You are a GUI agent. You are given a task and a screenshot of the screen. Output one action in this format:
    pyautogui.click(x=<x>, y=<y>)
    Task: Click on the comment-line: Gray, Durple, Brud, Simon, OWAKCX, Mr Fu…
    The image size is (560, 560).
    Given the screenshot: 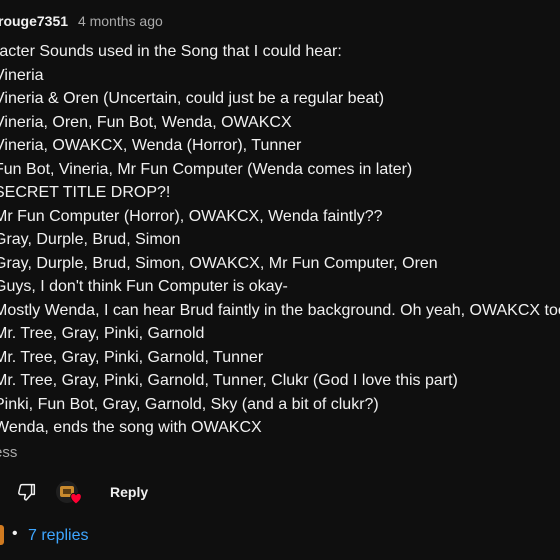 What is the action you would take?
    pyautogui.click(x=219, y=263)
    